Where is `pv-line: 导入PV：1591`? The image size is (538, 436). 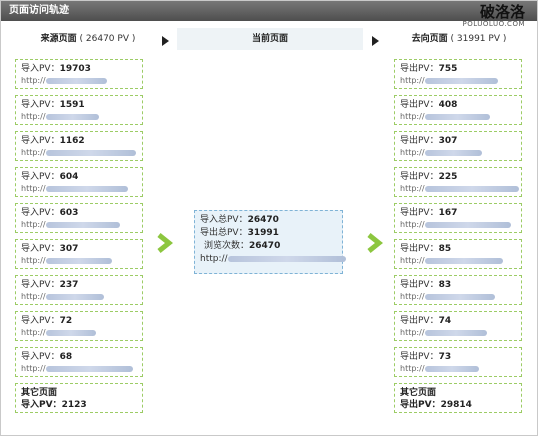 pv-line: 导入PV：1591 is located at coordinates (53, 105).